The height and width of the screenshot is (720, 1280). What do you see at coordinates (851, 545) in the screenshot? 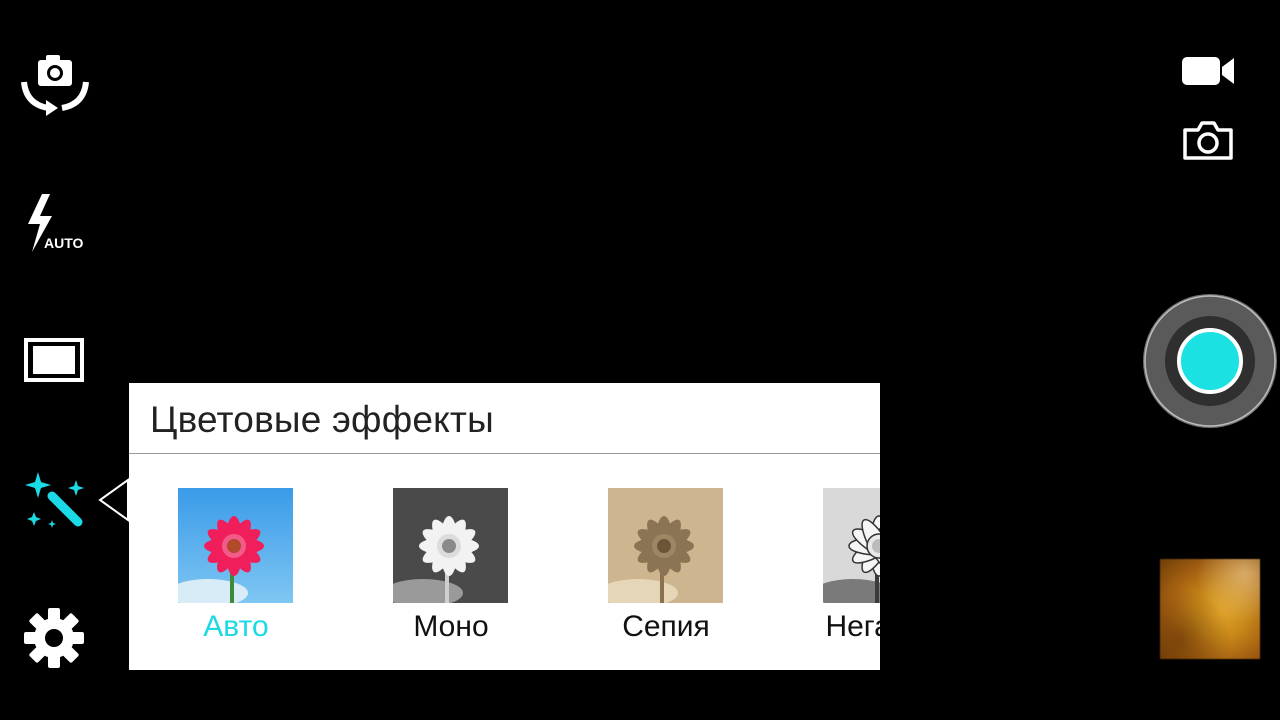
I see `effect-preview-negative` at bounding box center [851, 545].